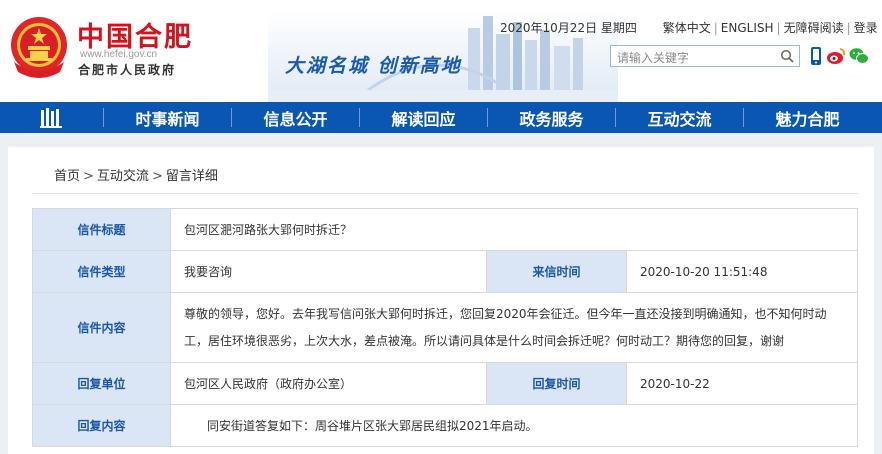 This screenshot has height=454, width=882. I want to click on divider-line, so click(445, 193).